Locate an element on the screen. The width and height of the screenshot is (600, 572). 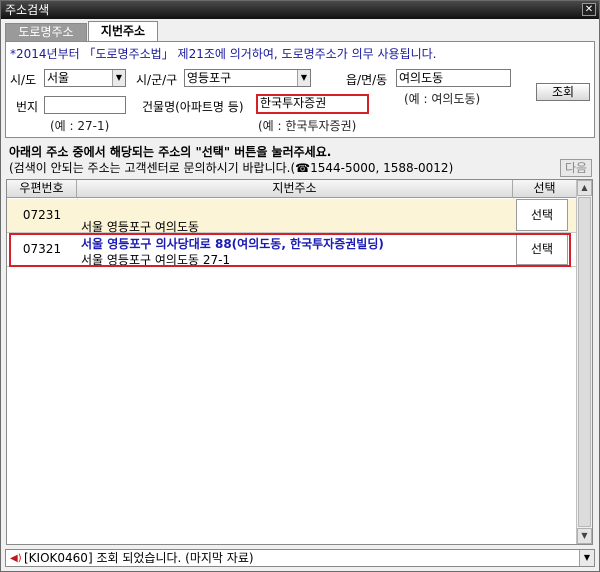
speaker-icon: ◀) is located at coordinates (16, 558).